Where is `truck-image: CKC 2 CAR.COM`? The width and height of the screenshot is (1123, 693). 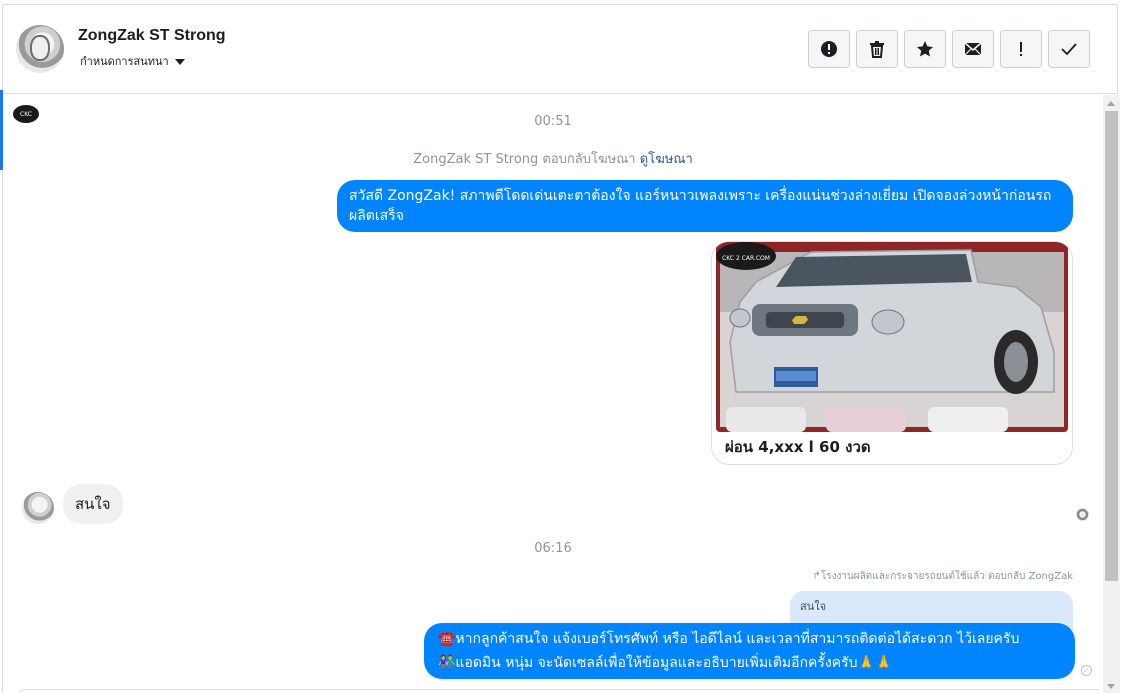 truck-image: CKC 2 CAR.COM is located at coordinates (892, 337).